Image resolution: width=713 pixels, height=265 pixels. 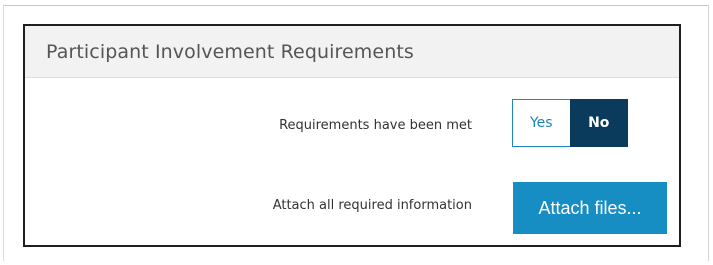 What do you see at coordinates (372, 205) in the screenshot?
I see `attach-info-label: Attach all required information` at bounding box center [372, 205].